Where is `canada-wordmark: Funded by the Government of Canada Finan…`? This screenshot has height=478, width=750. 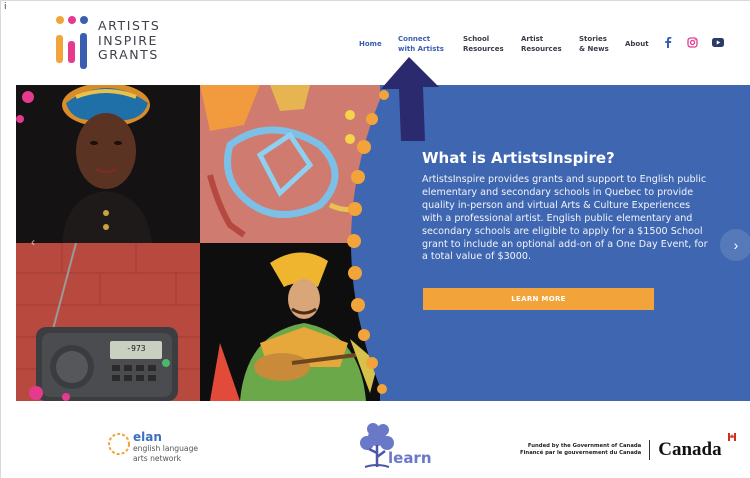 canada-wordmark: Funded by the Government of Canada Finan… is located at coordinates (628, 447).